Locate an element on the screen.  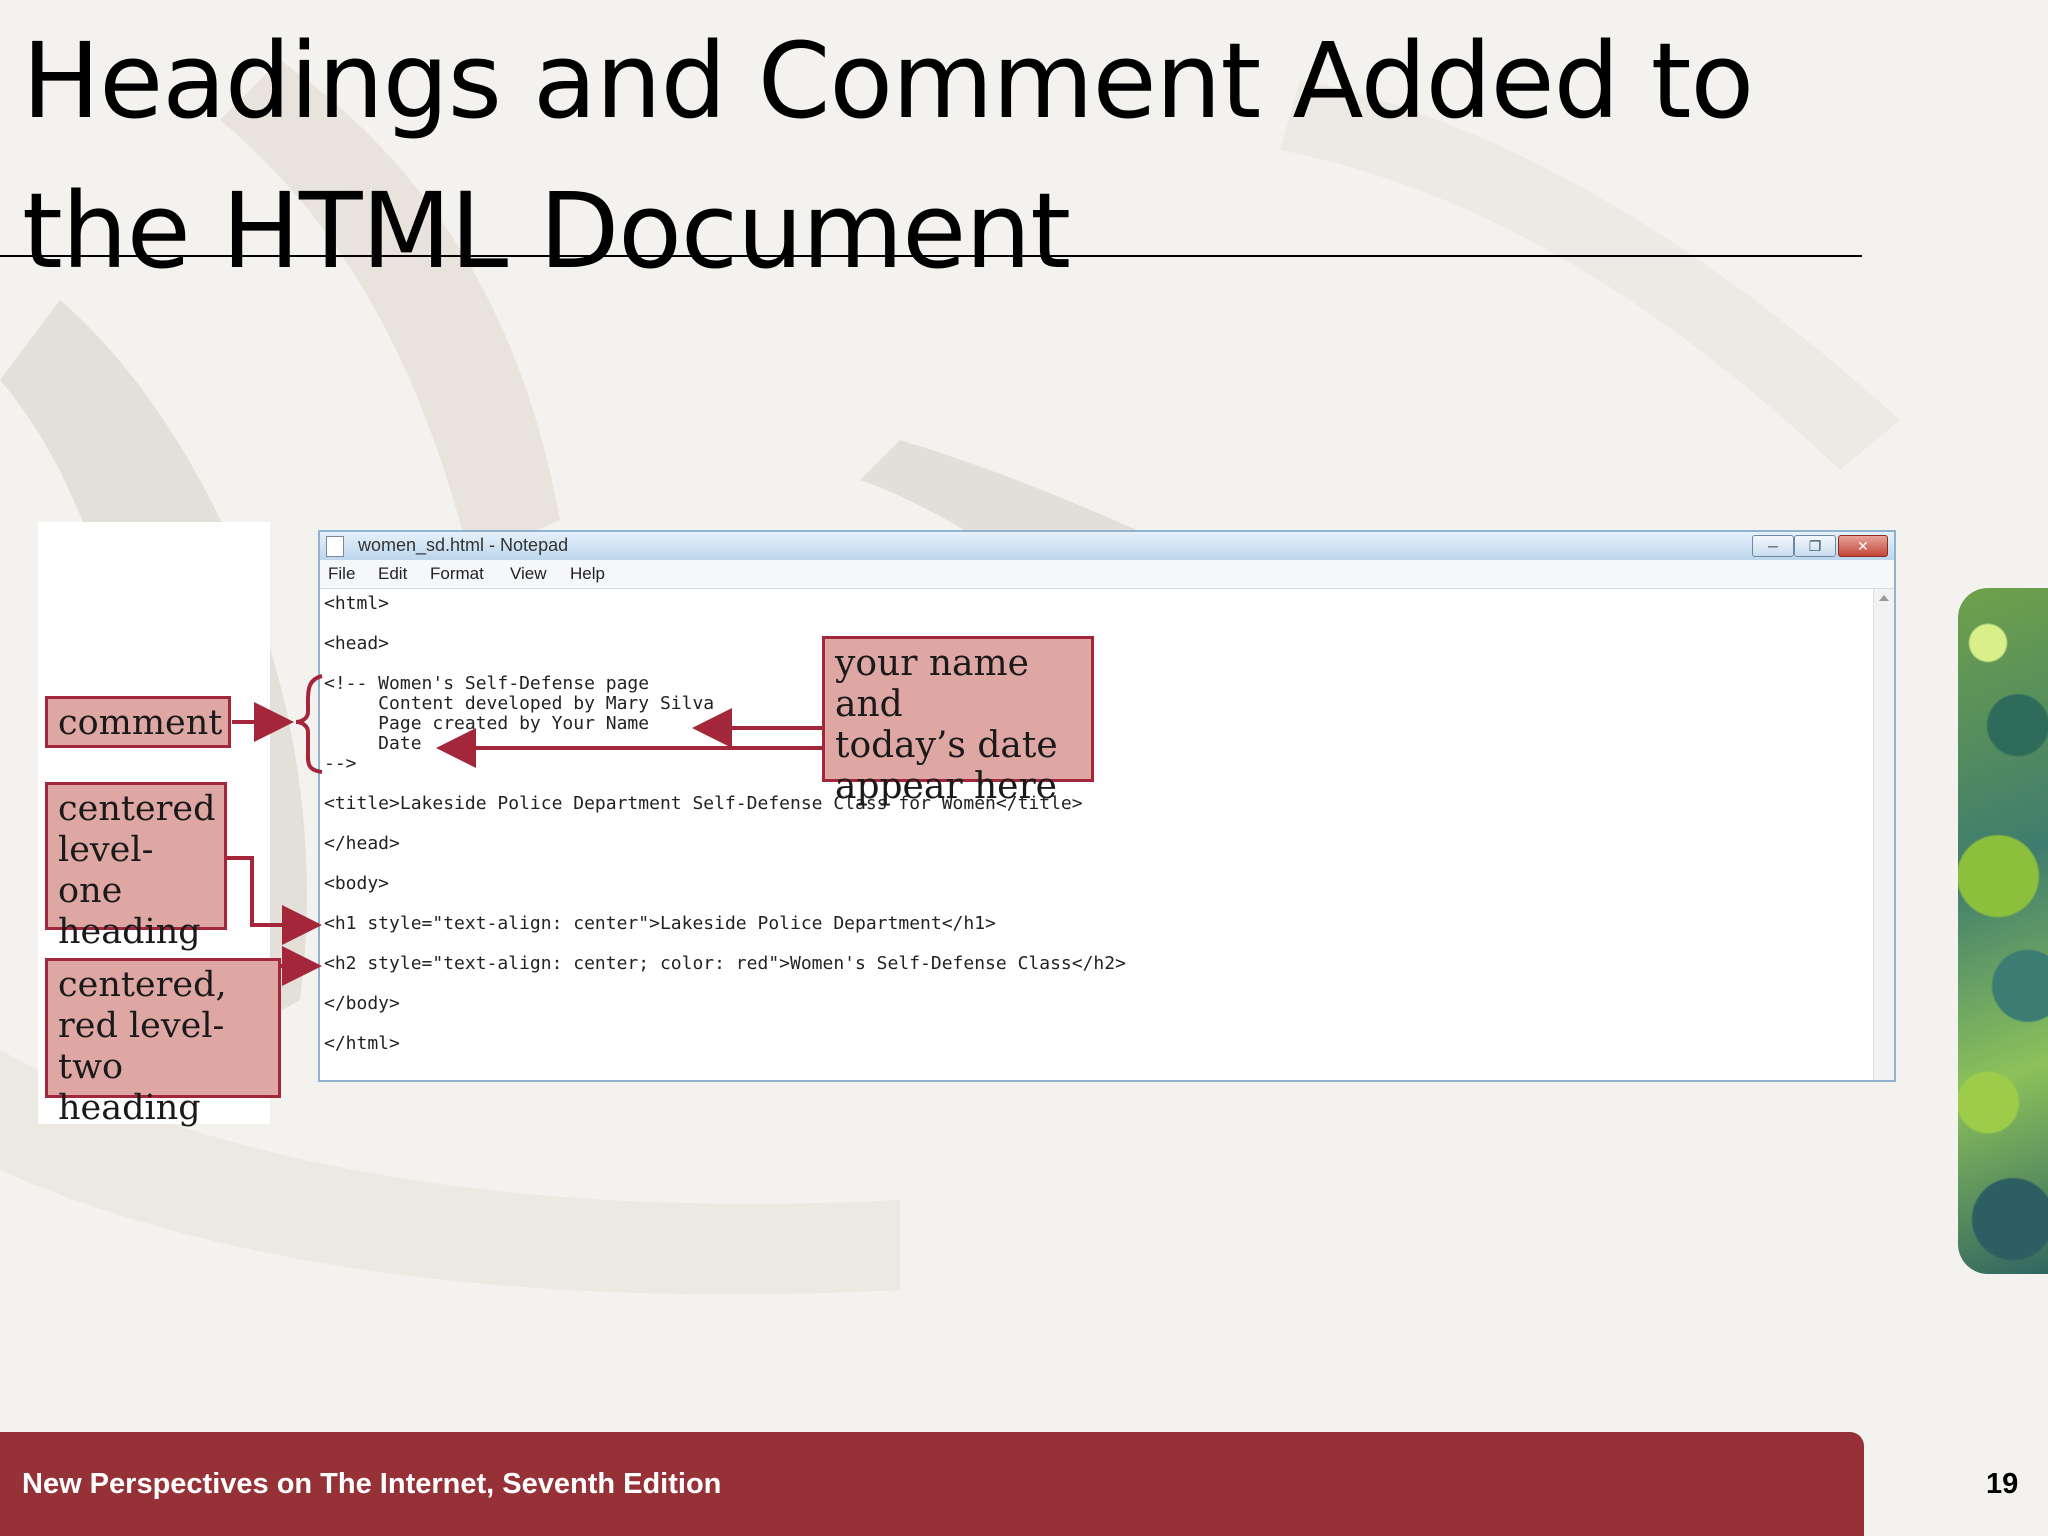
callout-line: heading is located at coordinates (129, 932).